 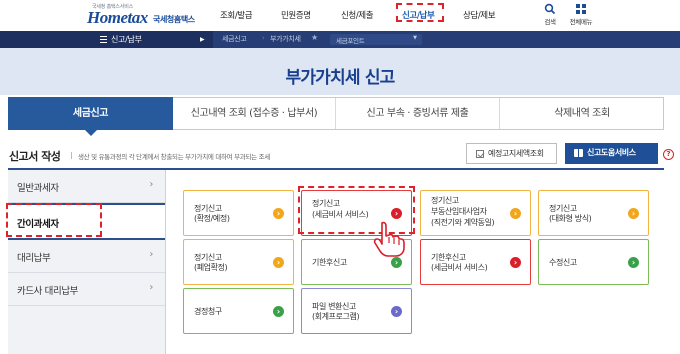 I want to click on gnb-item-application: 신청/제출, so click(x=357, y=15).